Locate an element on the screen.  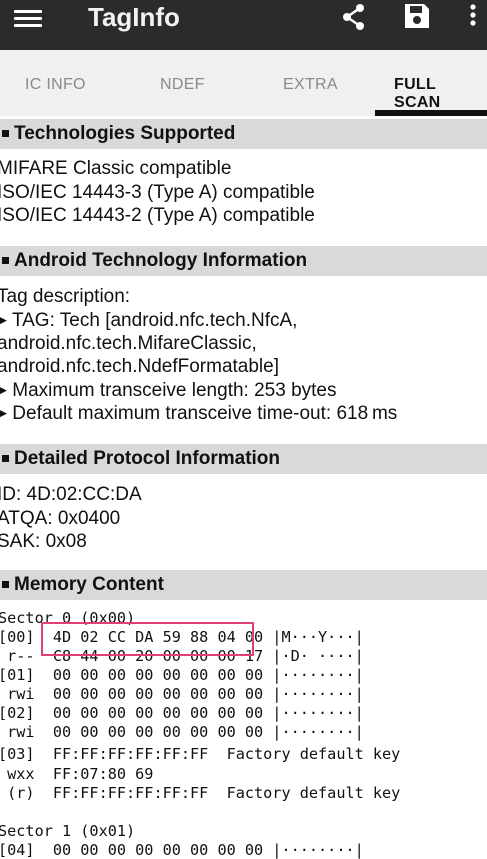
app-title: TagInfo is located at coordinates (134, 17).